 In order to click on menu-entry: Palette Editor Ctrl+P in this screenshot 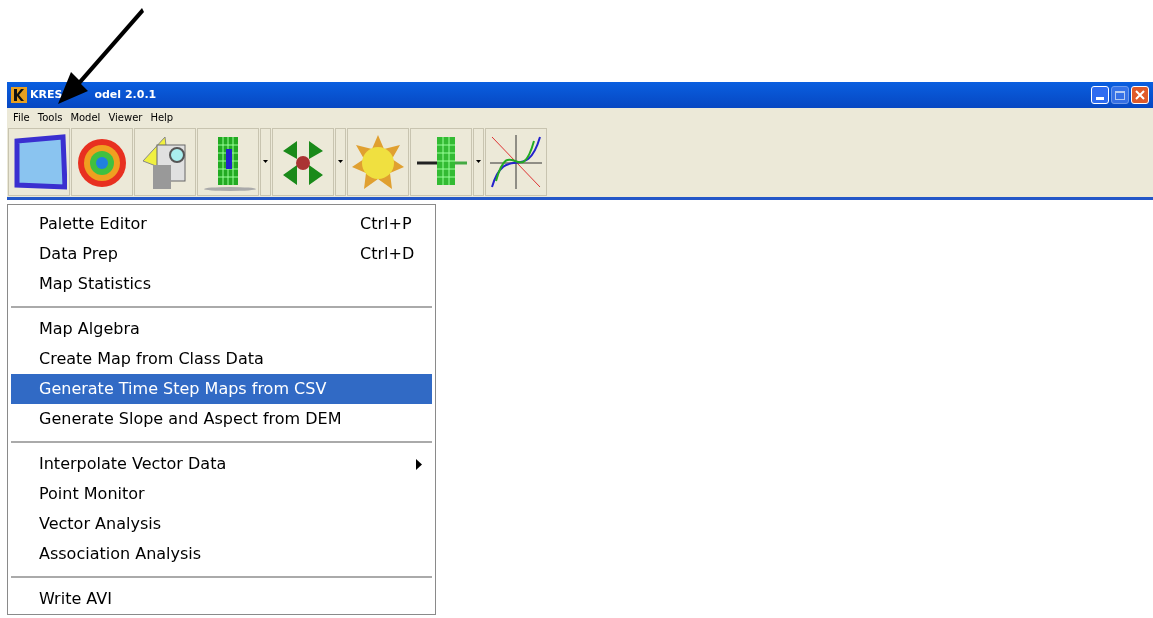, I will do `click(221, 224)`.